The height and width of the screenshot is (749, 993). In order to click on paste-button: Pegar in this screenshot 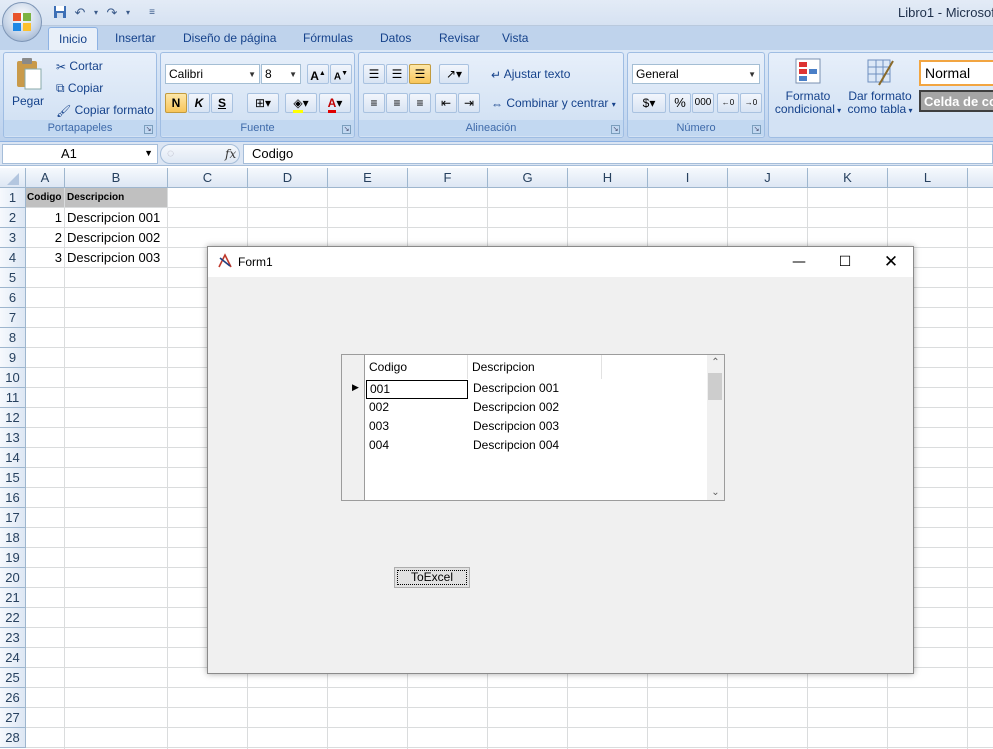, I will do `click(28, 87)`.